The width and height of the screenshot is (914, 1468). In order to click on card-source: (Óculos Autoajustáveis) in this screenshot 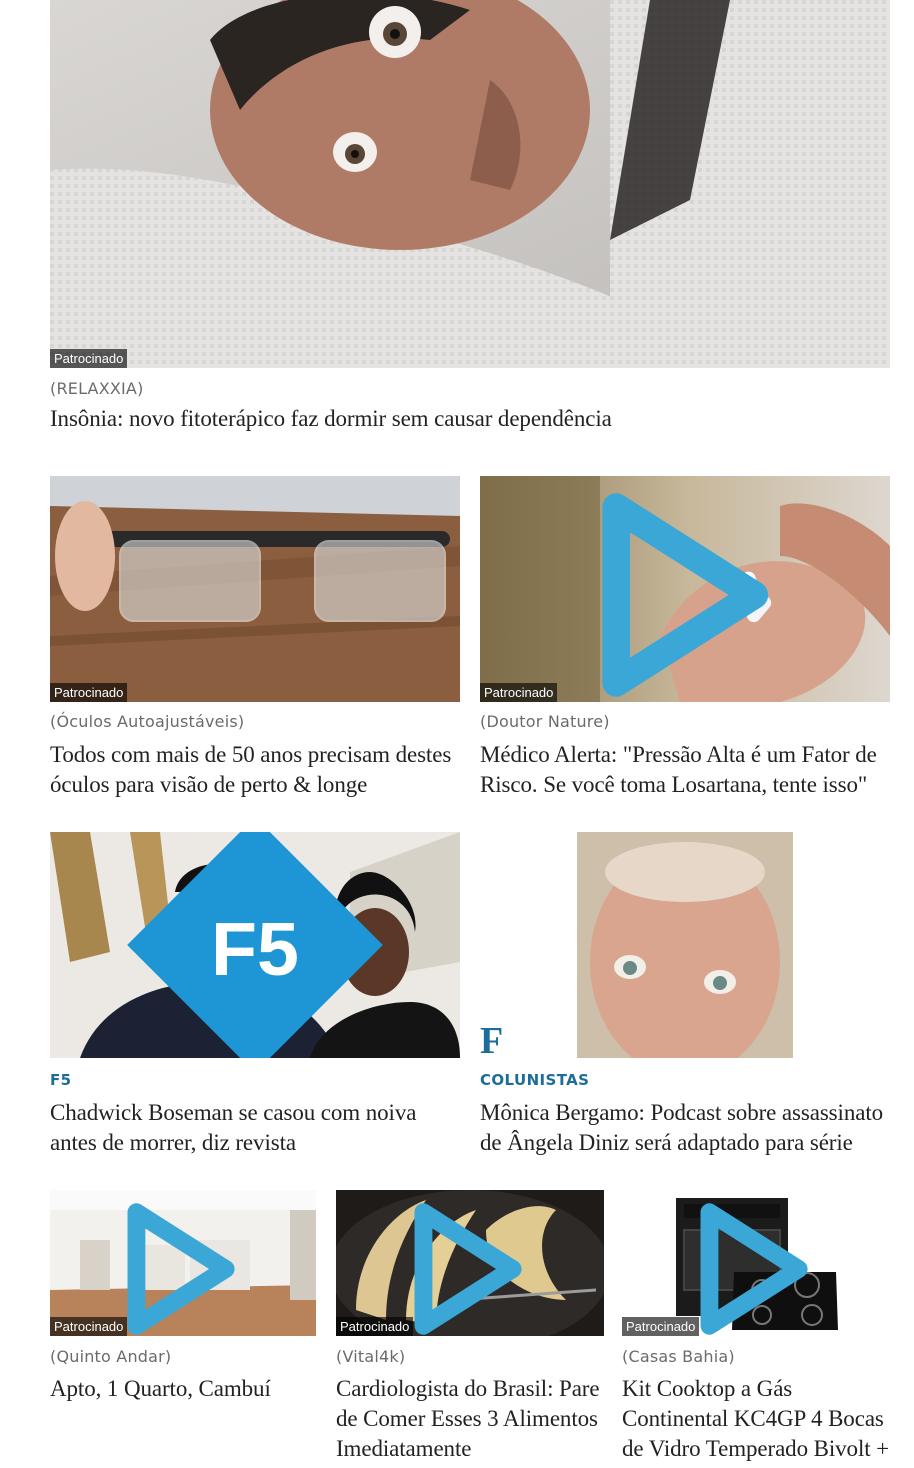, I will do `click(147, 721)`.